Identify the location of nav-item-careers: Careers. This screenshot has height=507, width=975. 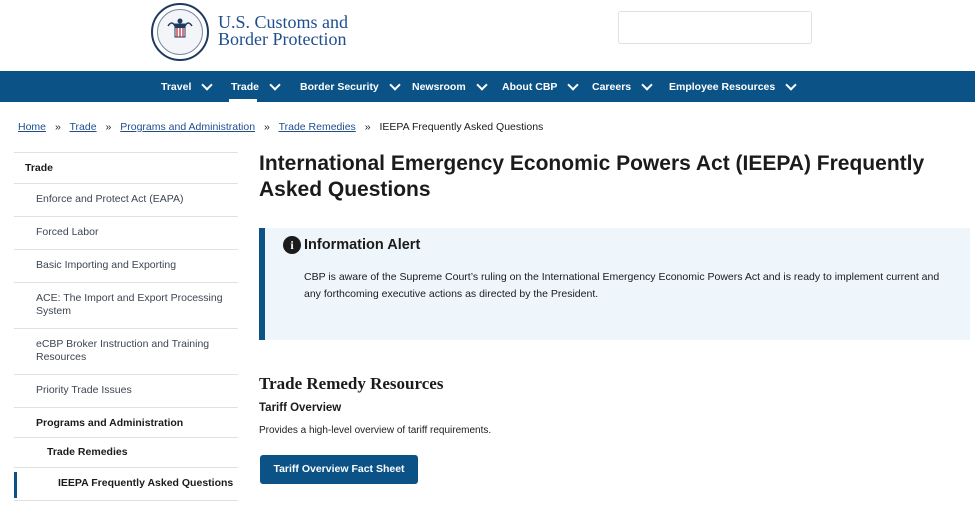
(622, 86).